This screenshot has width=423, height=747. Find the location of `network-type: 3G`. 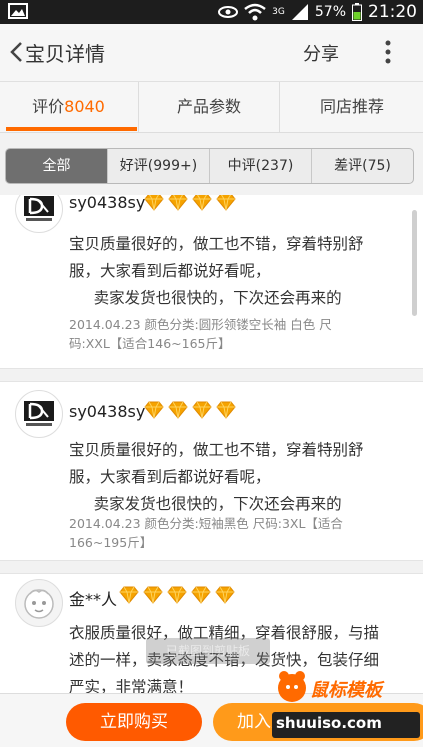

network-type: 3G is located at coordinates (278, 12).